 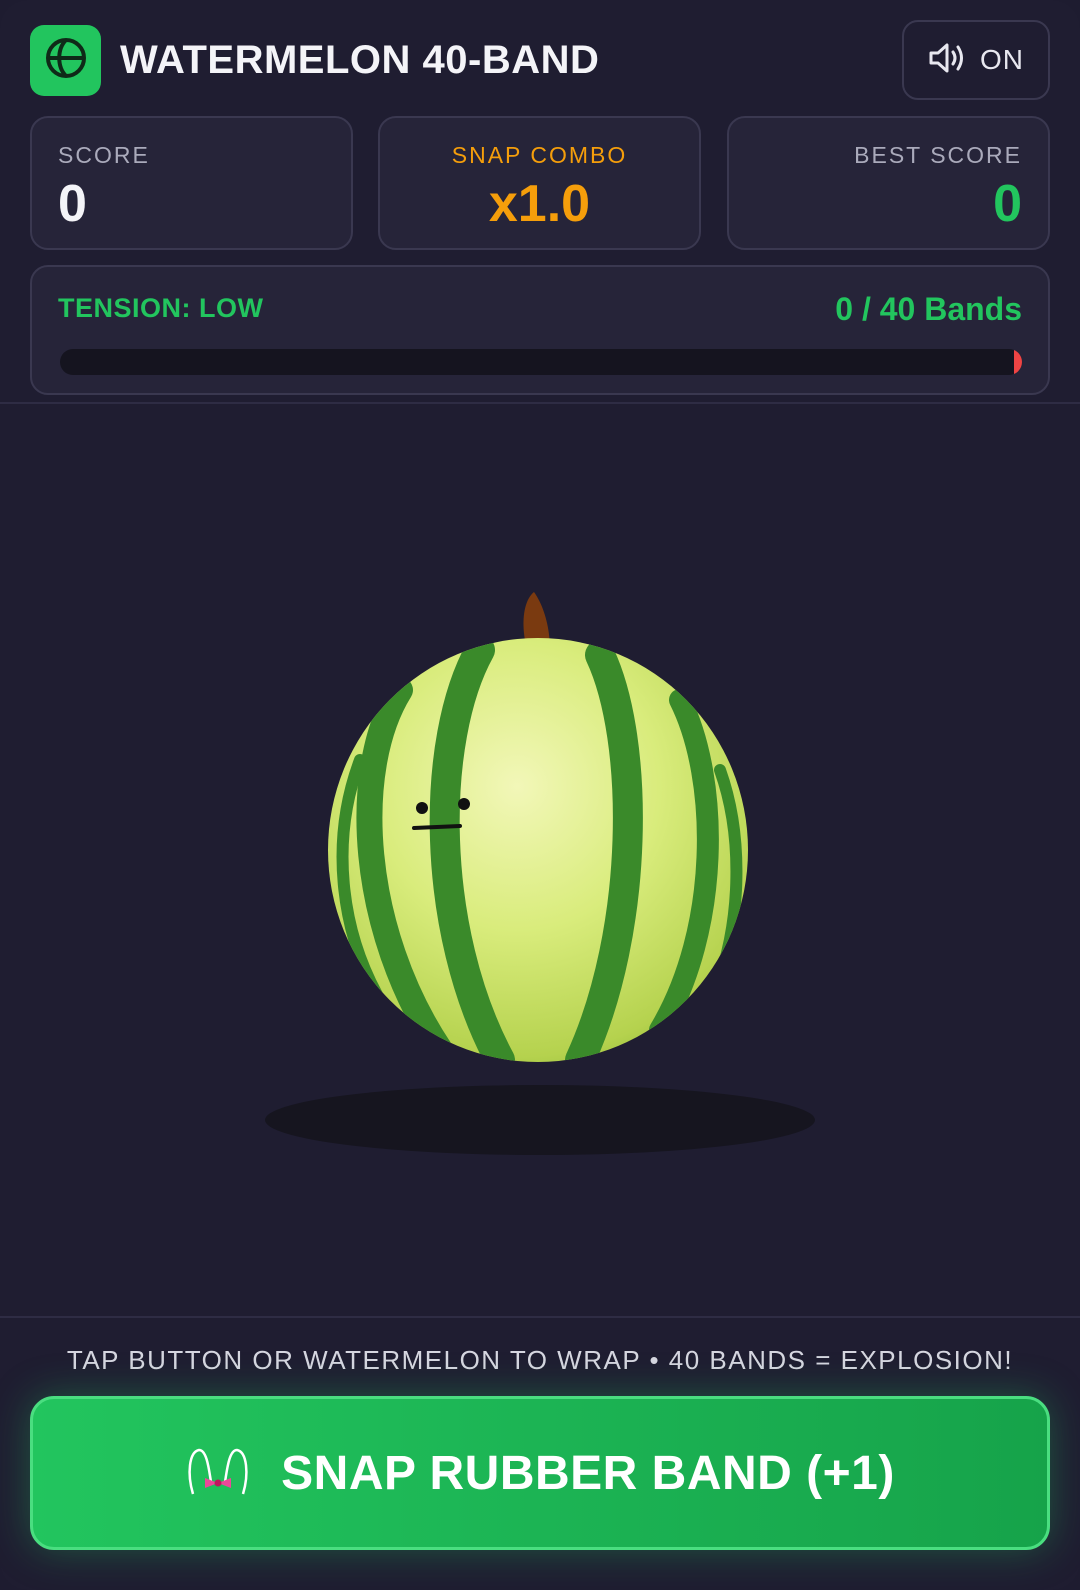 I want to click on combo-card: SNAP COMBO x1.0, so click(x=539, y=183).